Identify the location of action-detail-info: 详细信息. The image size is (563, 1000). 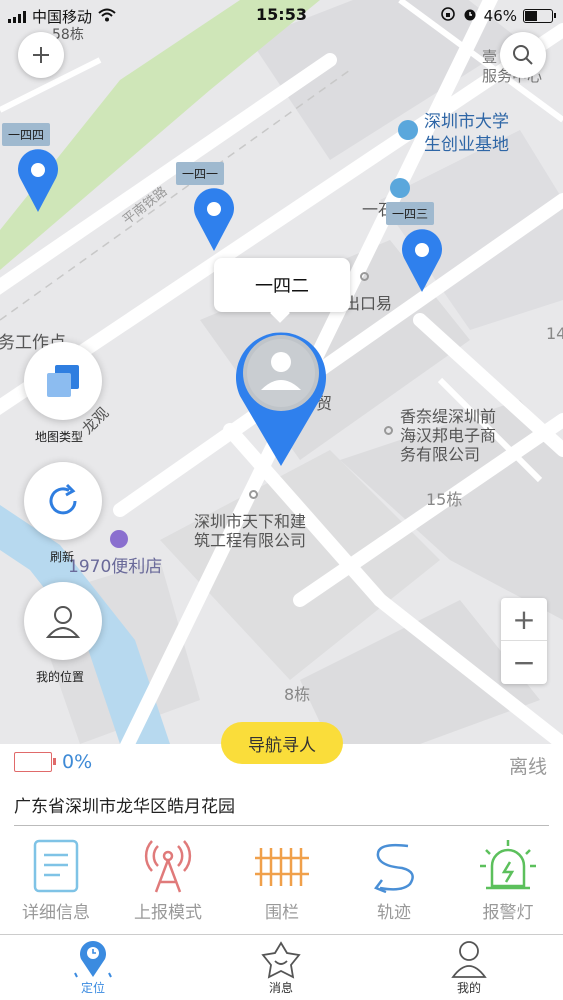
(56, 880).